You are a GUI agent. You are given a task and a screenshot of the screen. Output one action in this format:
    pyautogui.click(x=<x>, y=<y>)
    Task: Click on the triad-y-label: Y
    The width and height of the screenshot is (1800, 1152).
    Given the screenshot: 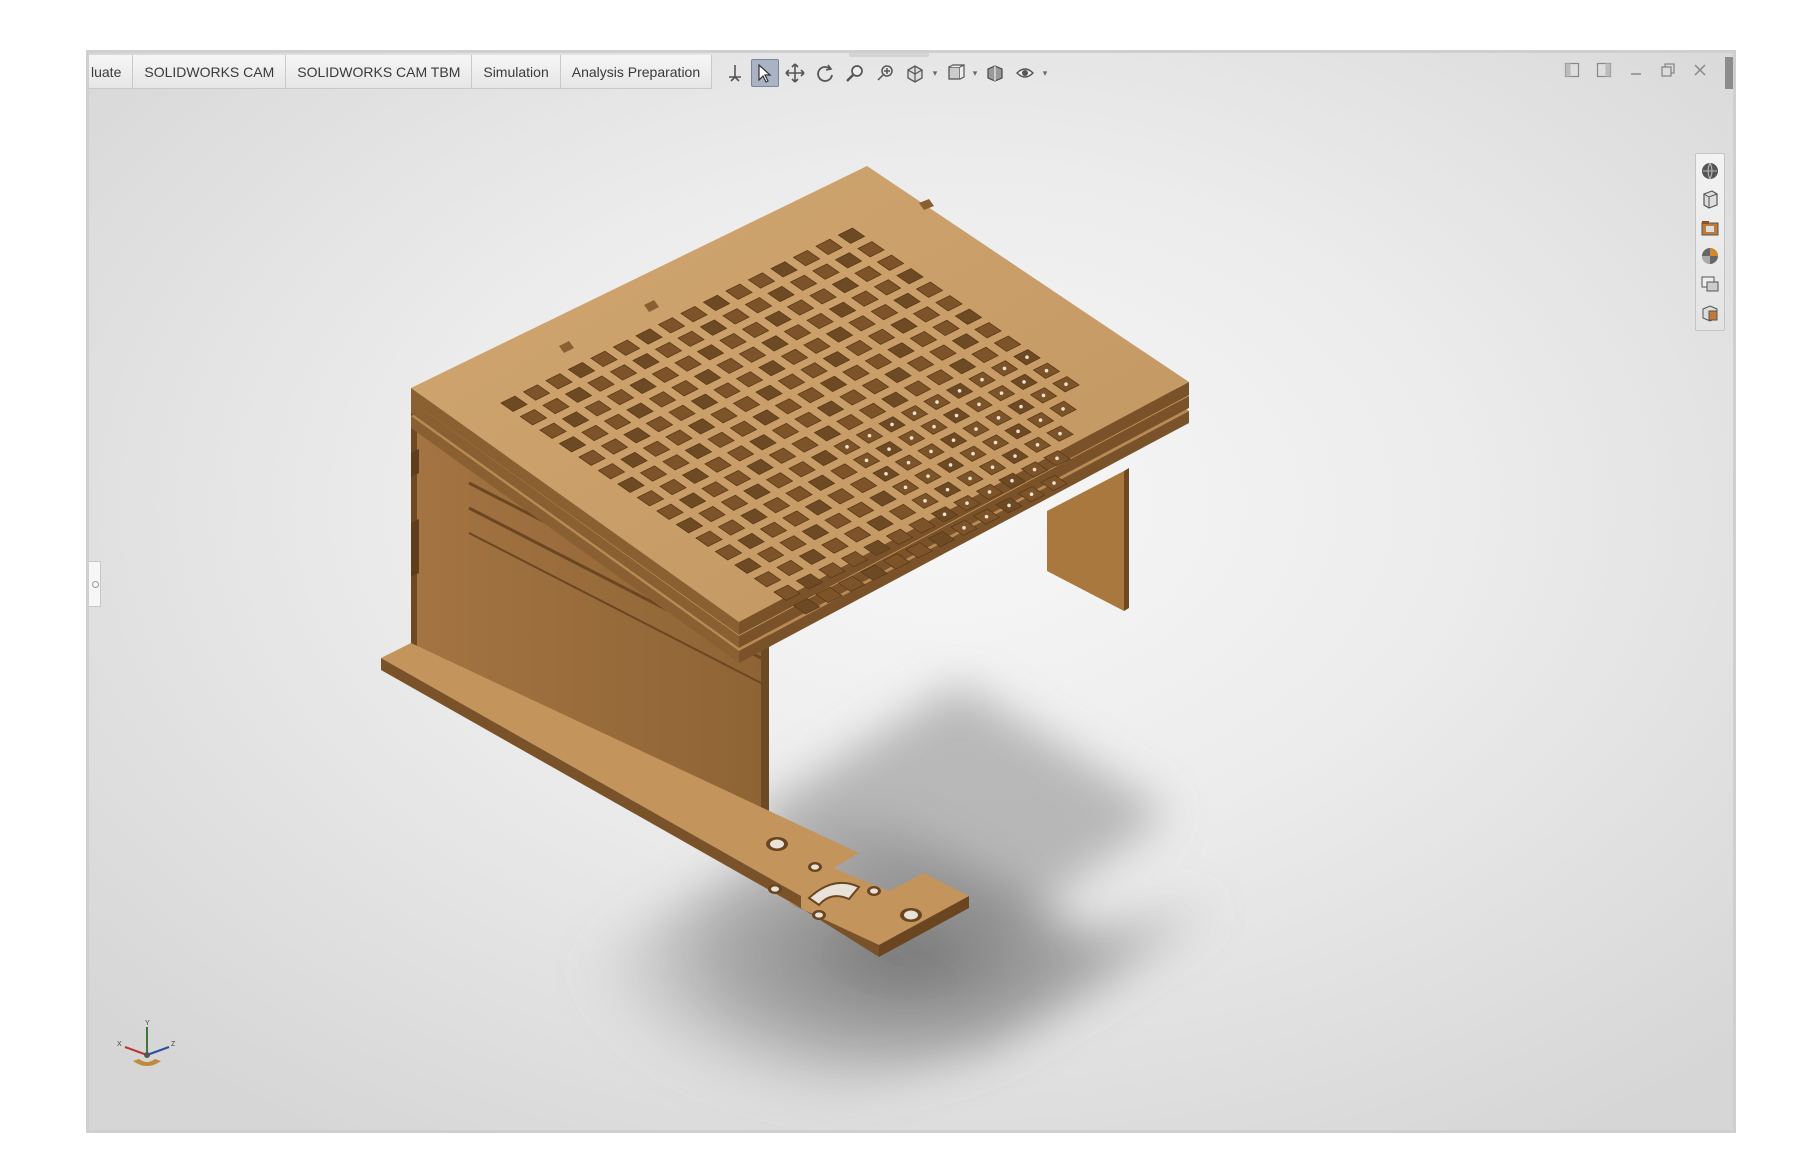 What is the action you would take?
    pyautogui.click(x=147, y=1023)
    